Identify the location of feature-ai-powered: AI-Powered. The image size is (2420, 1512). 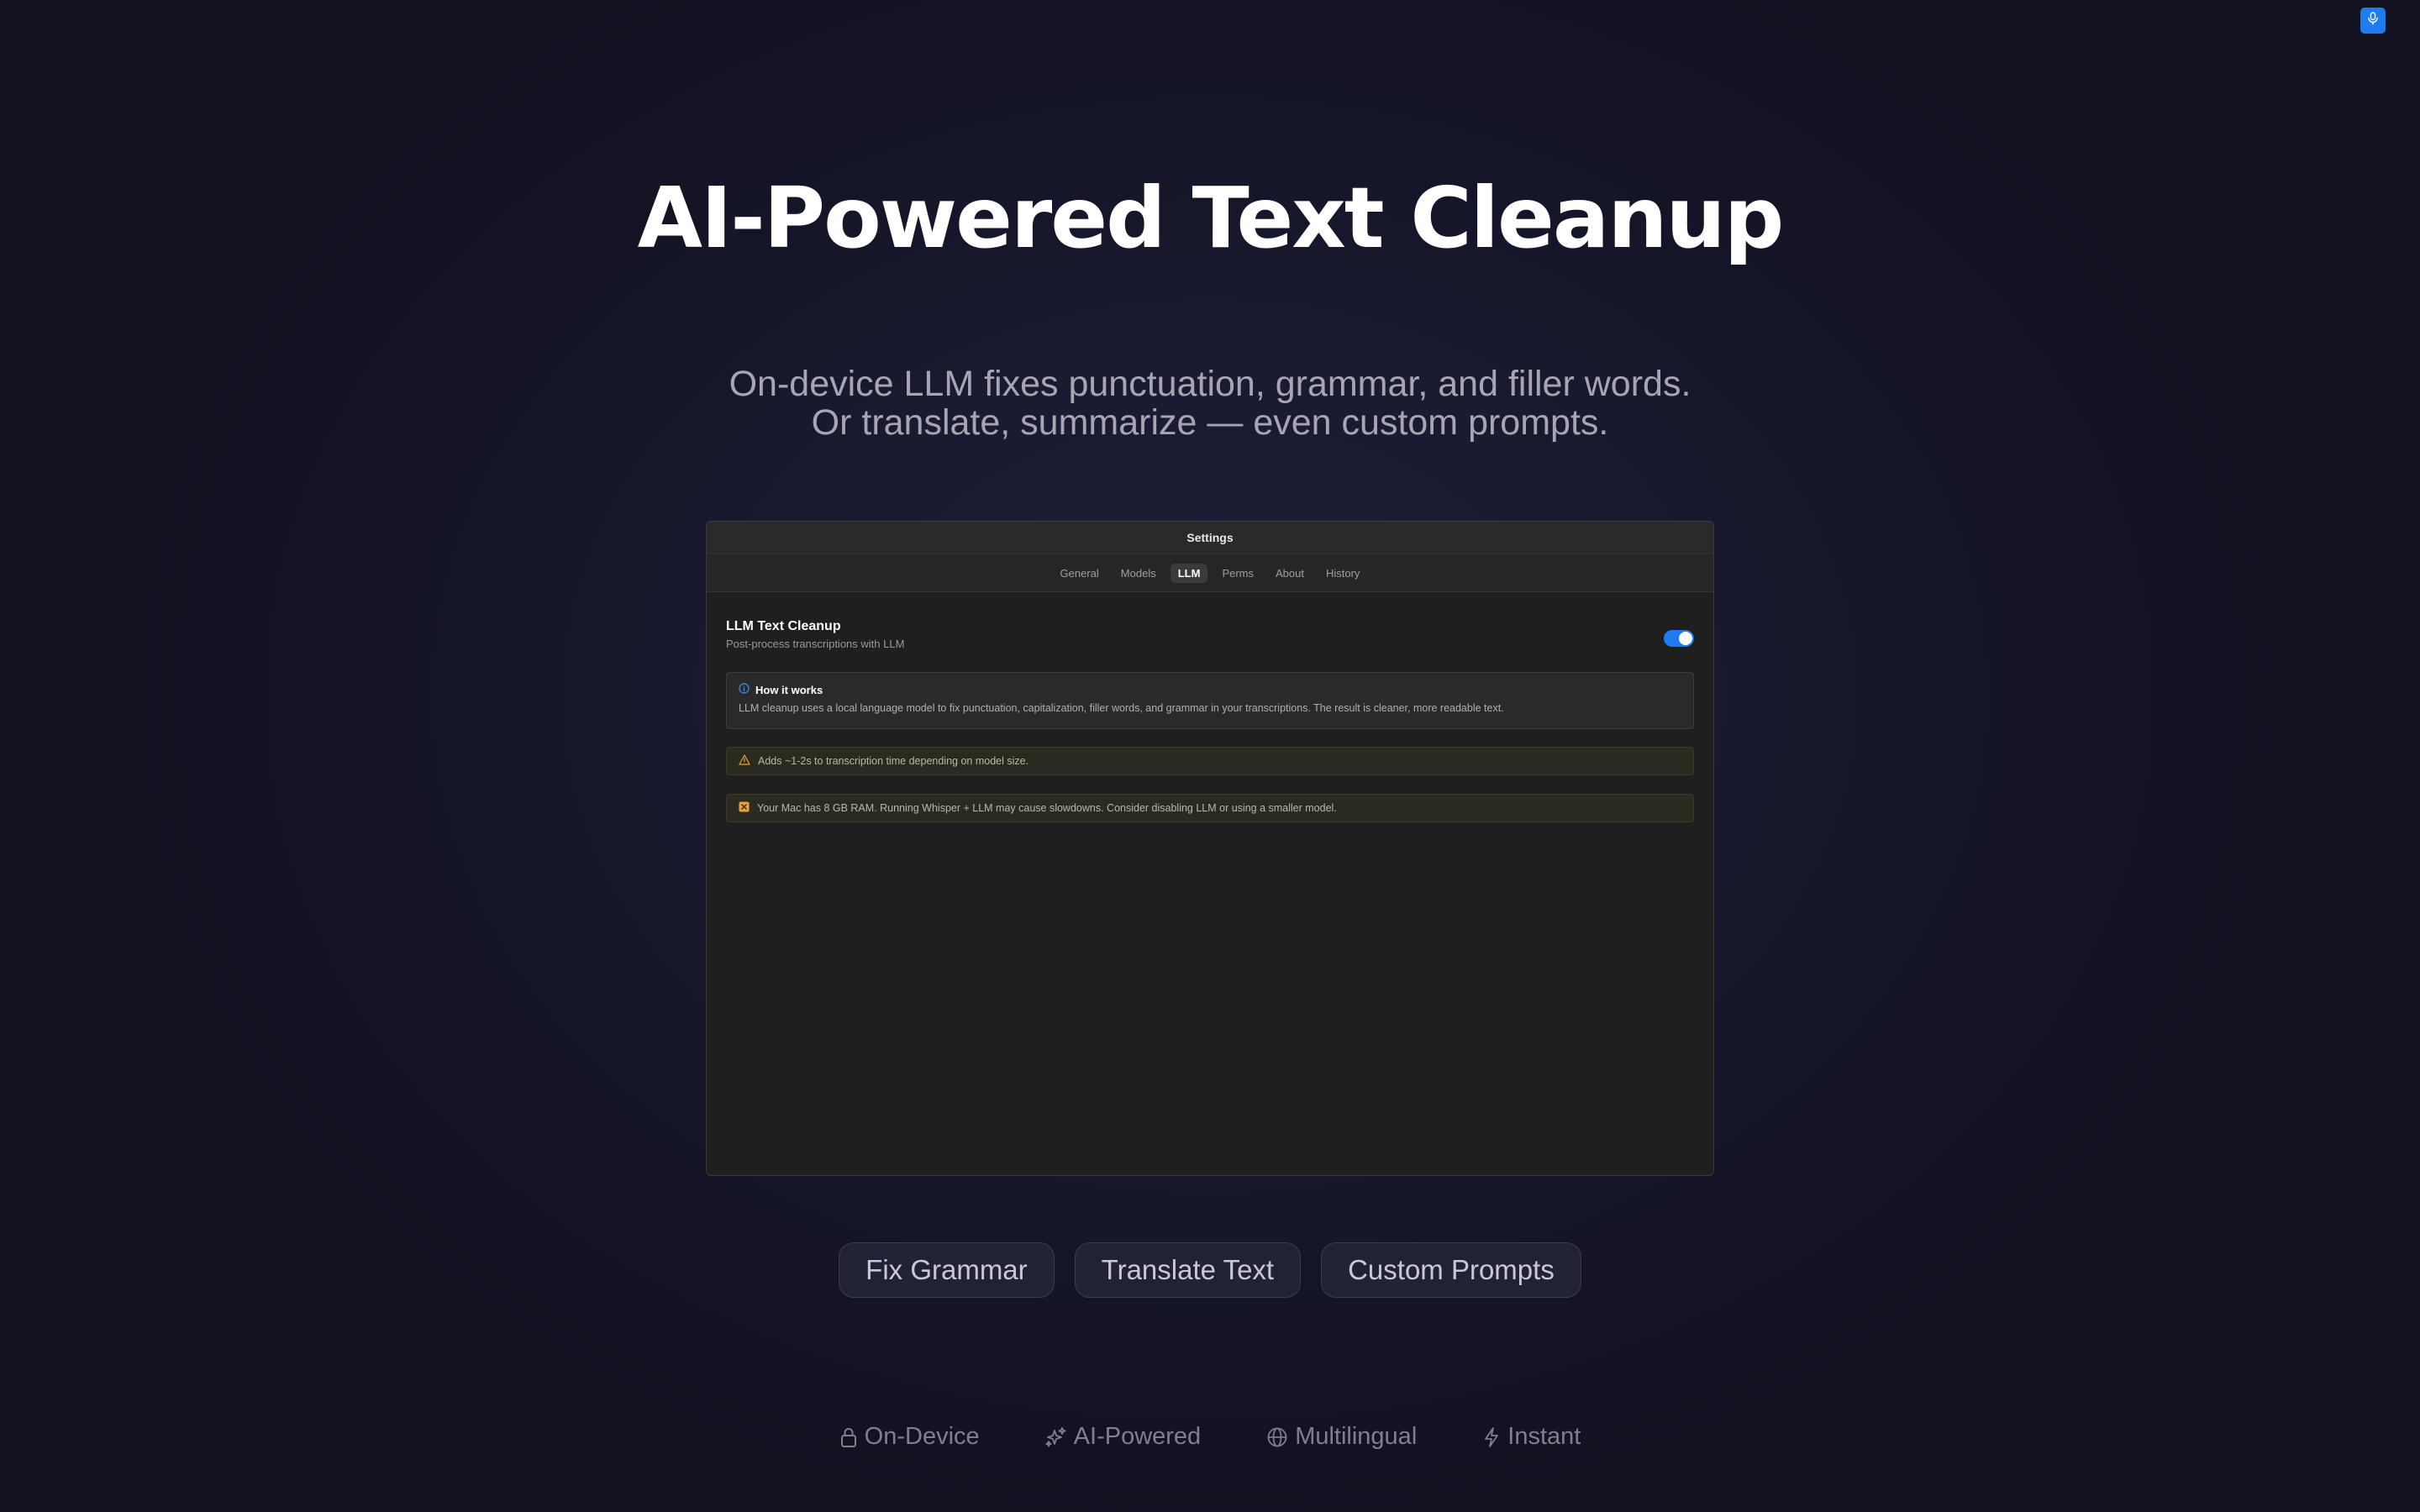
(1123, 1437).